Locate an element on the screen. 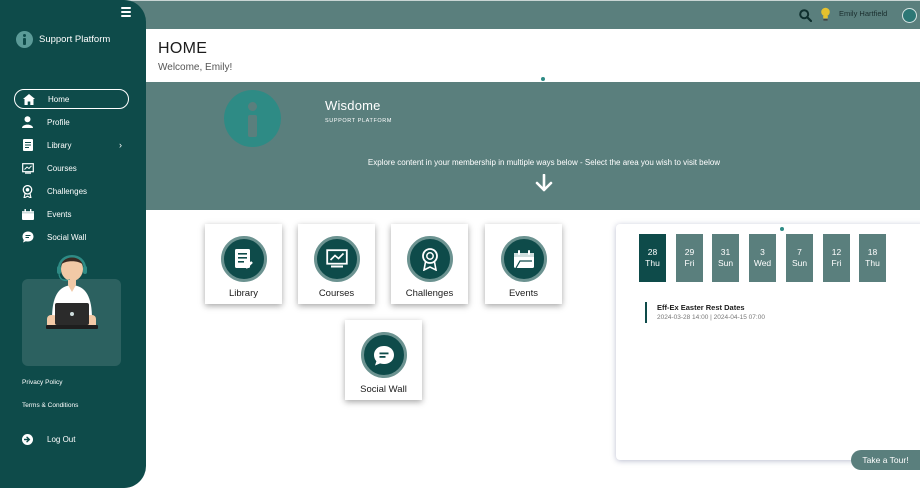 The image size is (920, 488). tile-courses: Courses is located at coordinates (336, 264).